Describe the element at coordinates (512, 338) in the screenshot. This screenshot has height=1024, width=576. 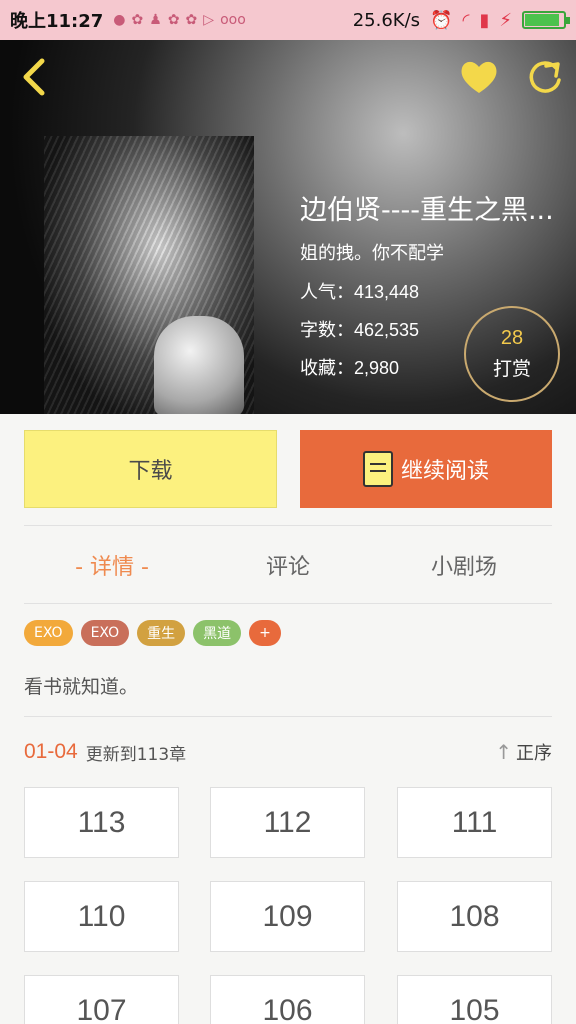
I see `reward-count: 28` at that location.